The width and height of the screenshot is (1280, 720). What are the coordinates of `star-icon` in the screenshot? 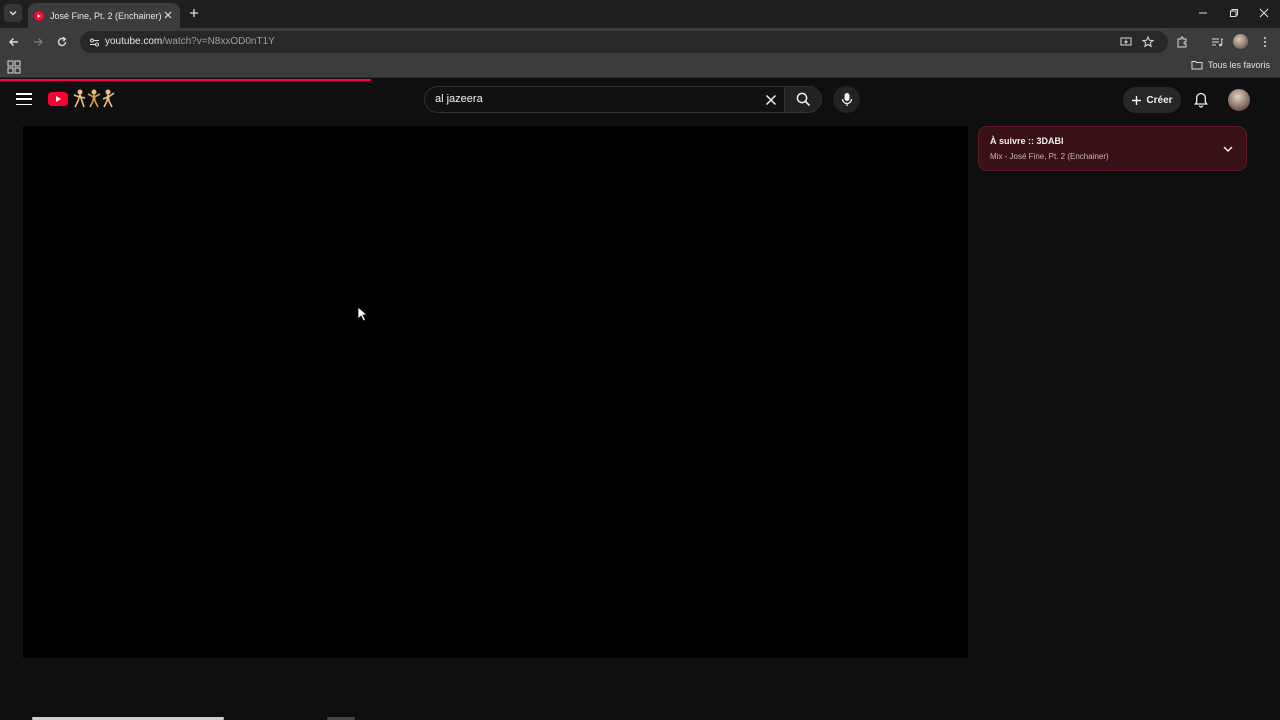 It's located at (1148, 42).